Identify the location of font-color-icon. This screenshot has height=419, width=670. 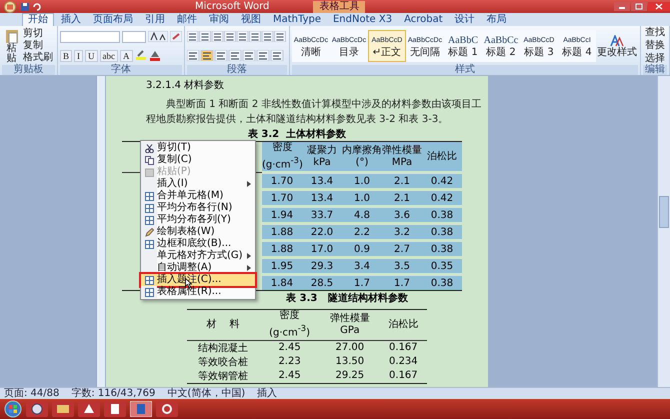
(154, 55).